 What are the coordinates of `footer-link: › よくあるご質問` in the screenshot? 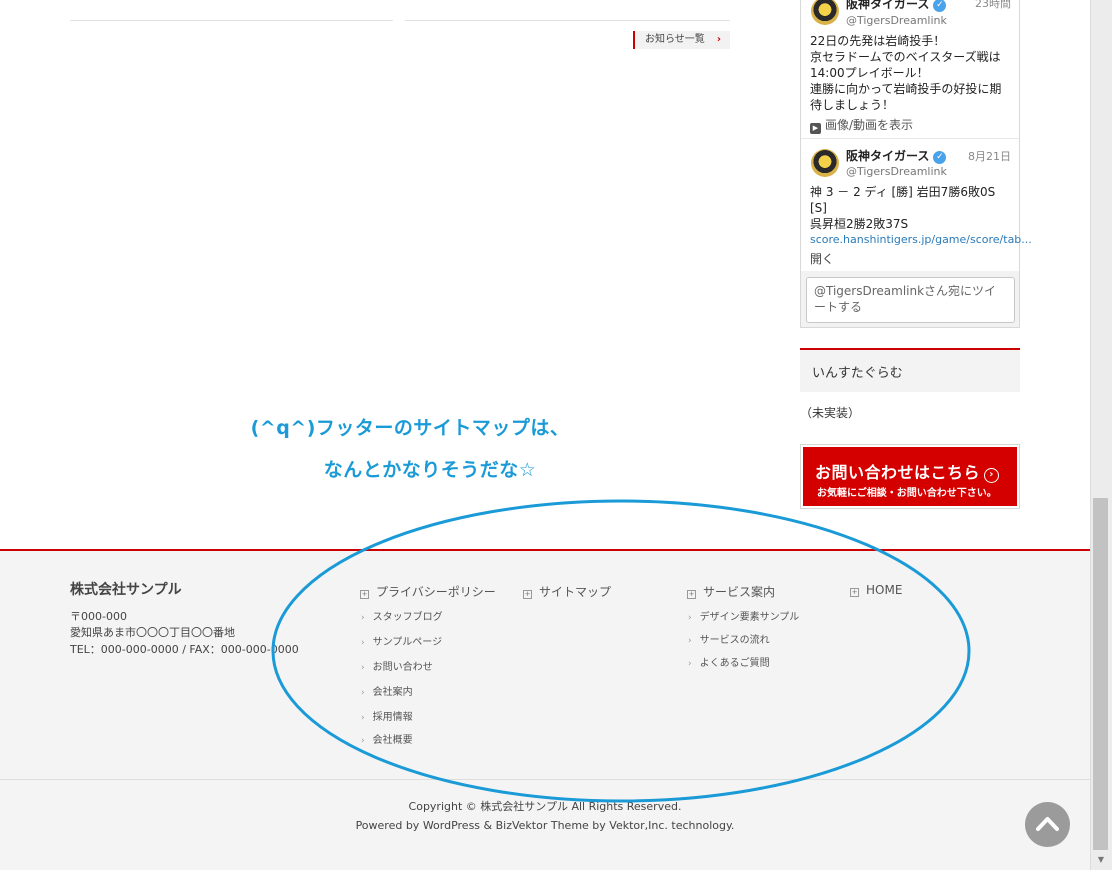 It's located at (729, 661).